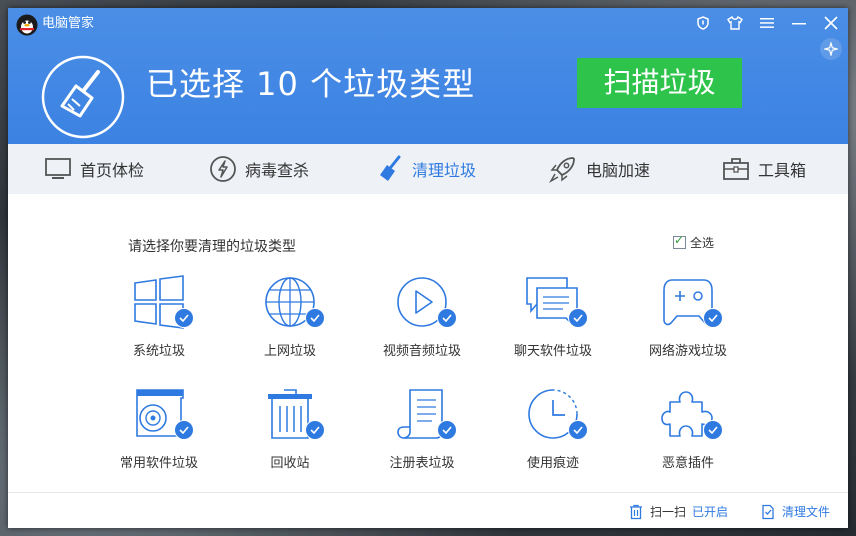 This screenshot has height=536, width=856. I want to click on category-common-software-junk: 常用软件垃圾, so click(159, 436).